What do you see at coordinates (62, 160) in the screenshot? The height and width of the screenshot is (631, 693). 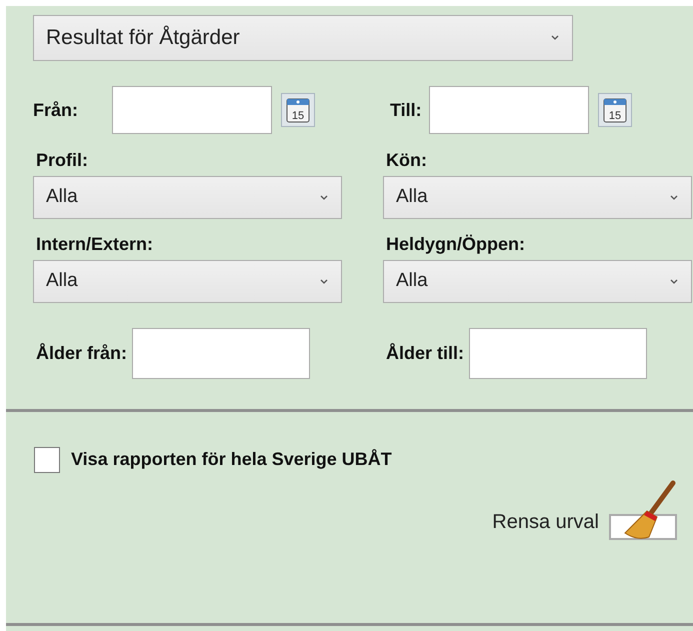 I see `filter-label: Profil:` at bounding box center [62, 160].